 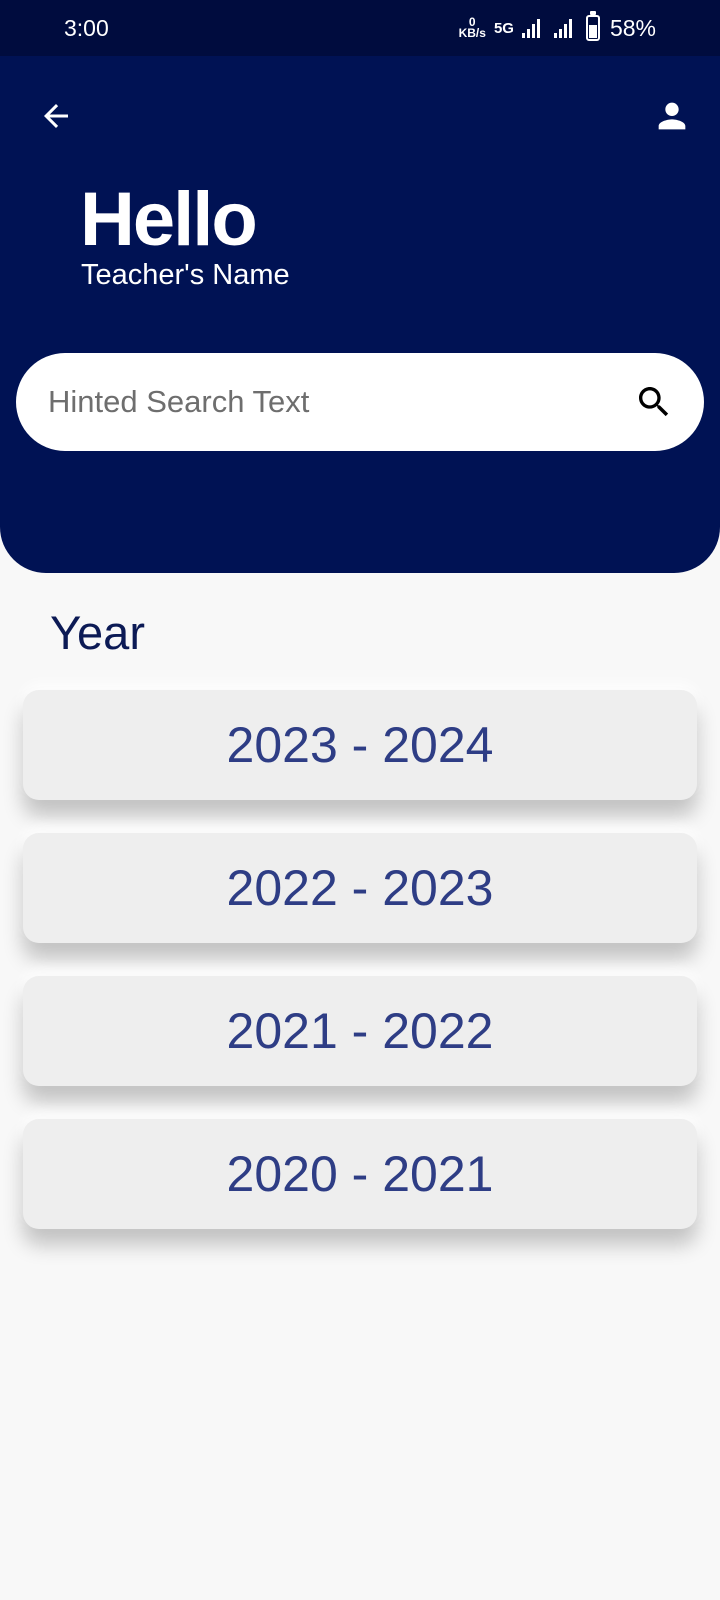 What do you see at coordinates (530, 28) in the screenshot?
I see `signal-strength-icon` at bounding box center [530, 28].